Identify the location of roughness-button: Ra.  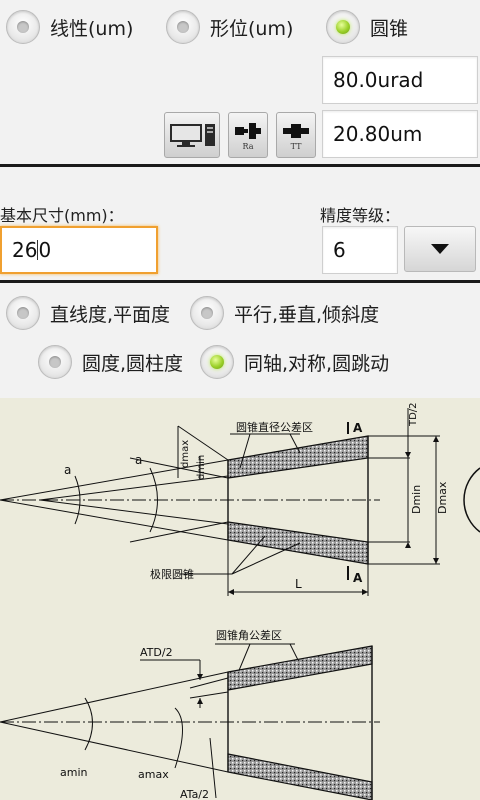
(248, 135).